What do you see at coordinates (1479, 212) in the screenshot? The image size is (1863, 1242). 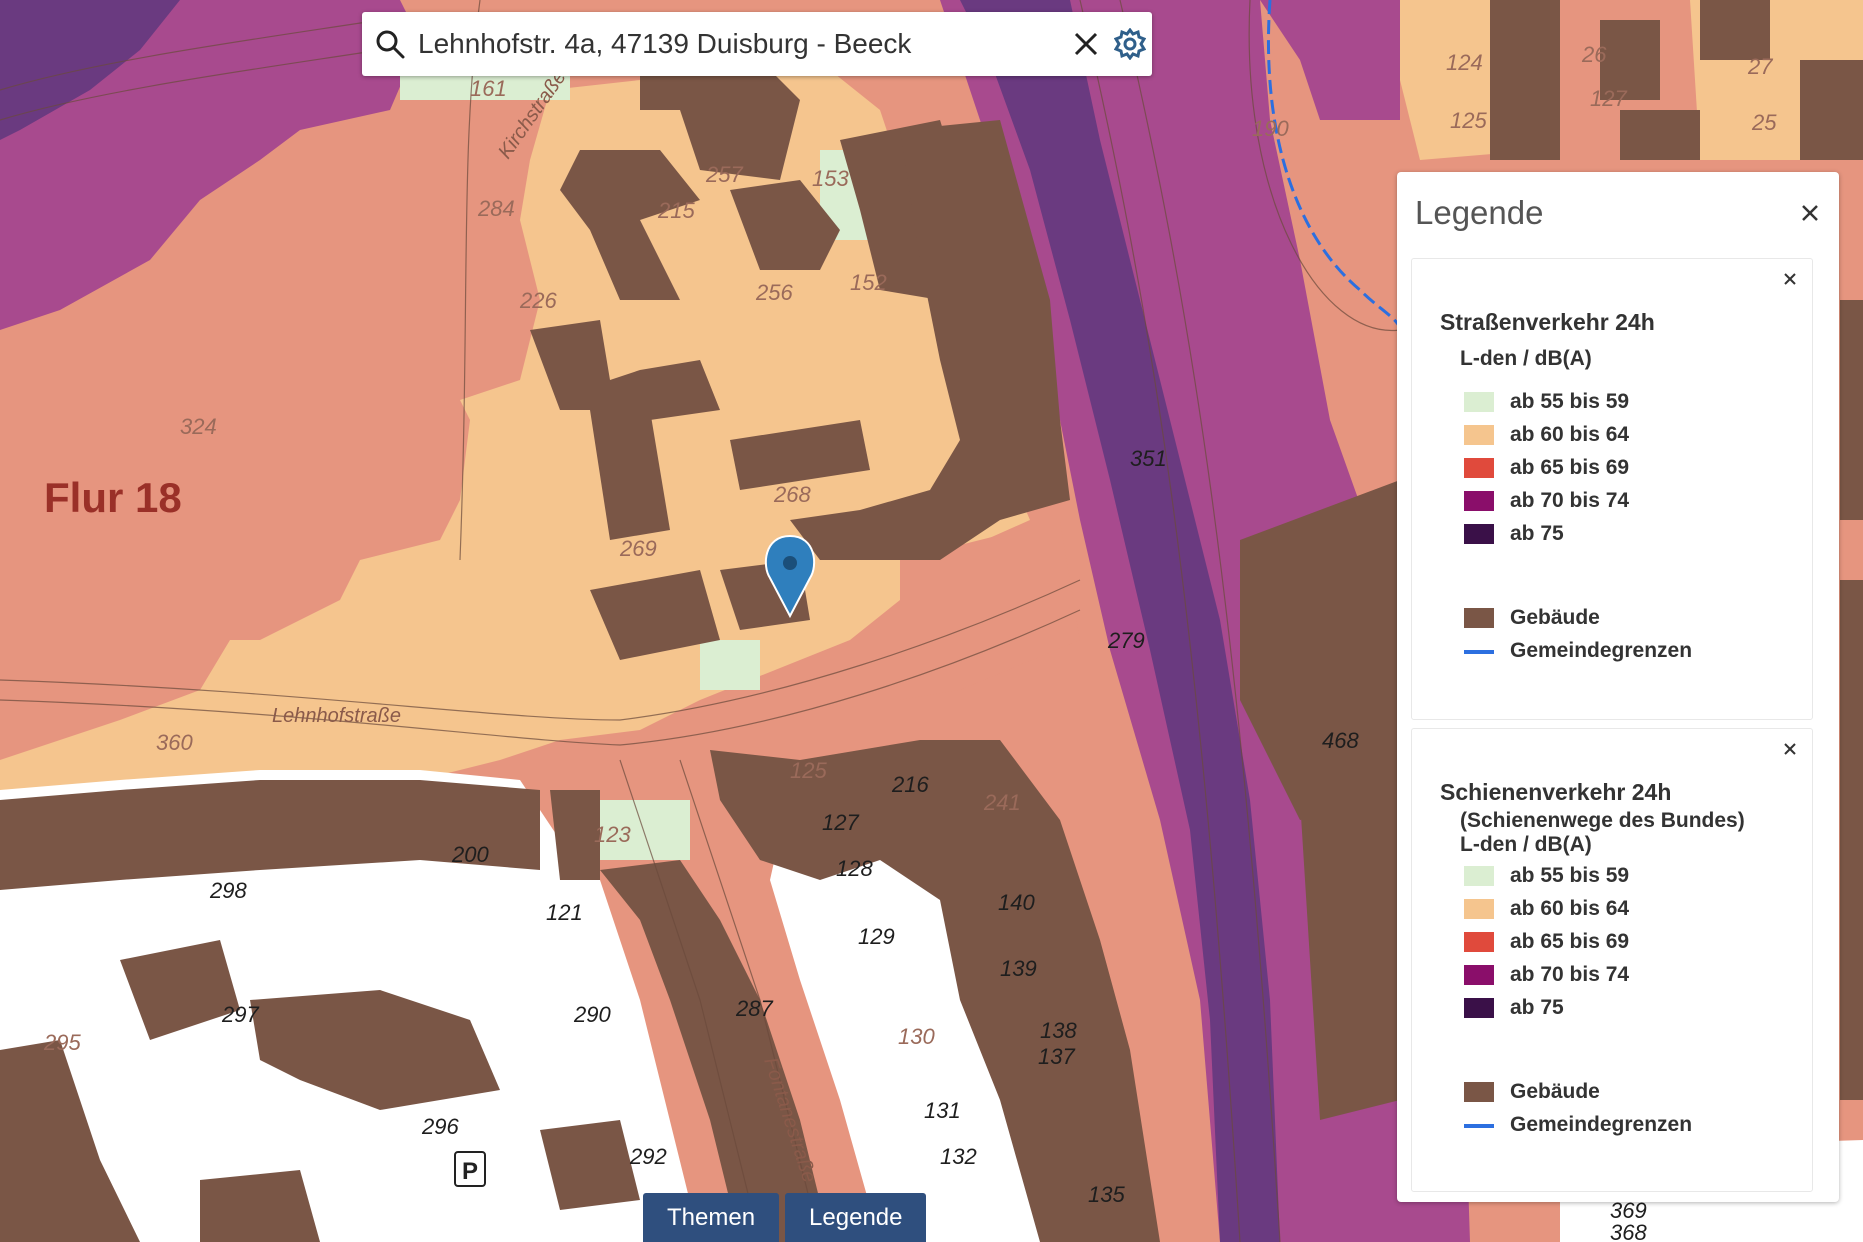 I see `legend-title: Legende` at bounding box center [1479, 212].